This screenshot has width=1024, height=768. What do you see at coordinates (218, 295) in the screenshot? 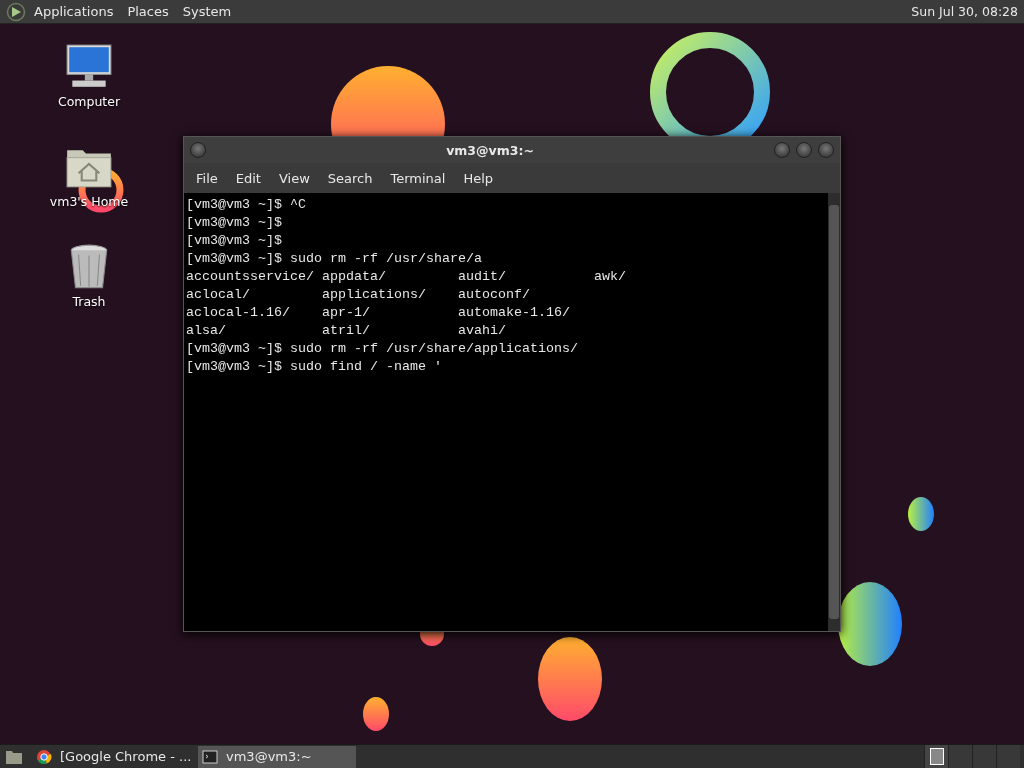
I see `completion-entry: aclocal/` at bounding box center [218, 295].